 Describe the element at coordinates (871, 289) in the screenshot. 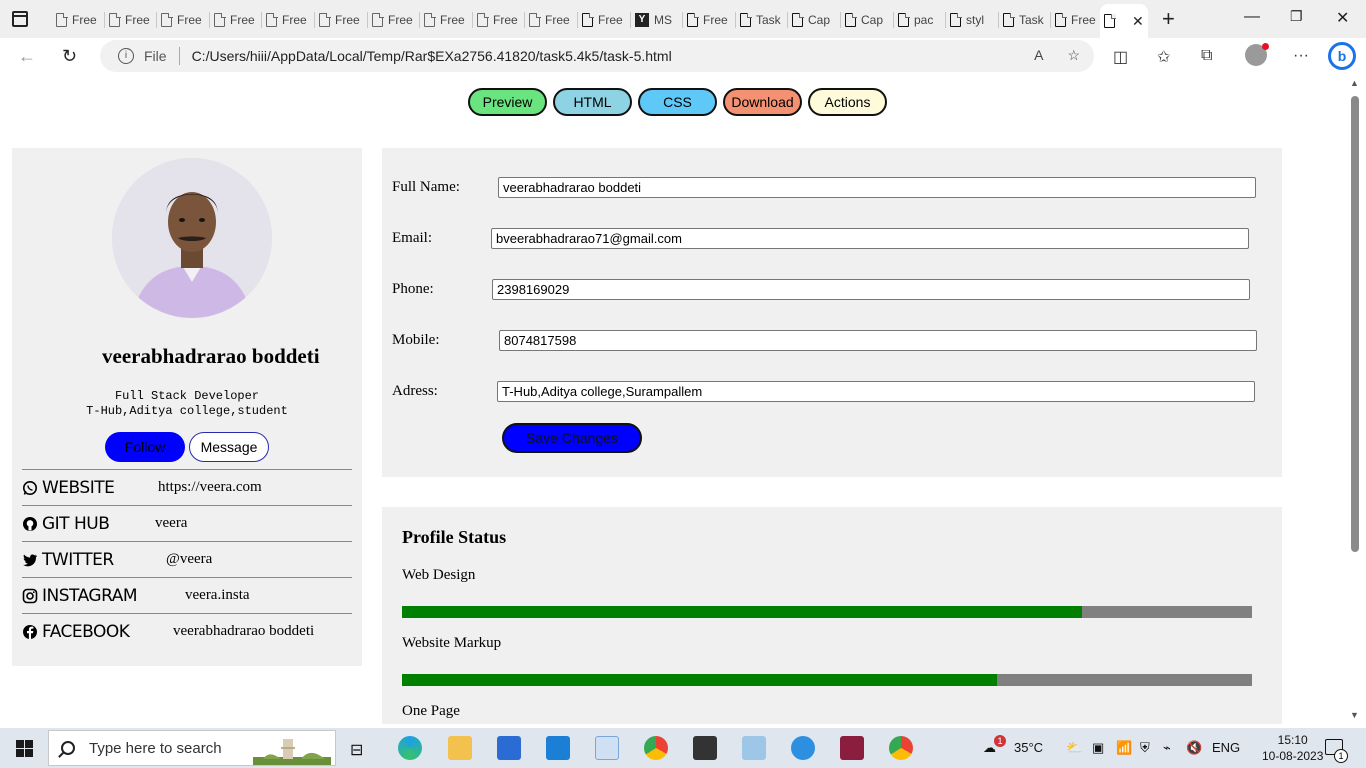

I see `phone-input` at that location.